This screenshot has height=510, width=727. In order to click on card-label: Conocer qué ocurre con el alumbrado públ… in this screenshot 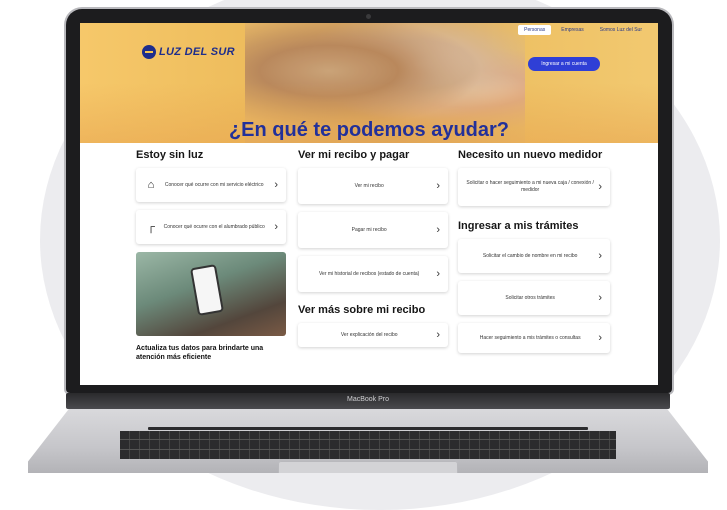, I will do `click(214, 226)`.